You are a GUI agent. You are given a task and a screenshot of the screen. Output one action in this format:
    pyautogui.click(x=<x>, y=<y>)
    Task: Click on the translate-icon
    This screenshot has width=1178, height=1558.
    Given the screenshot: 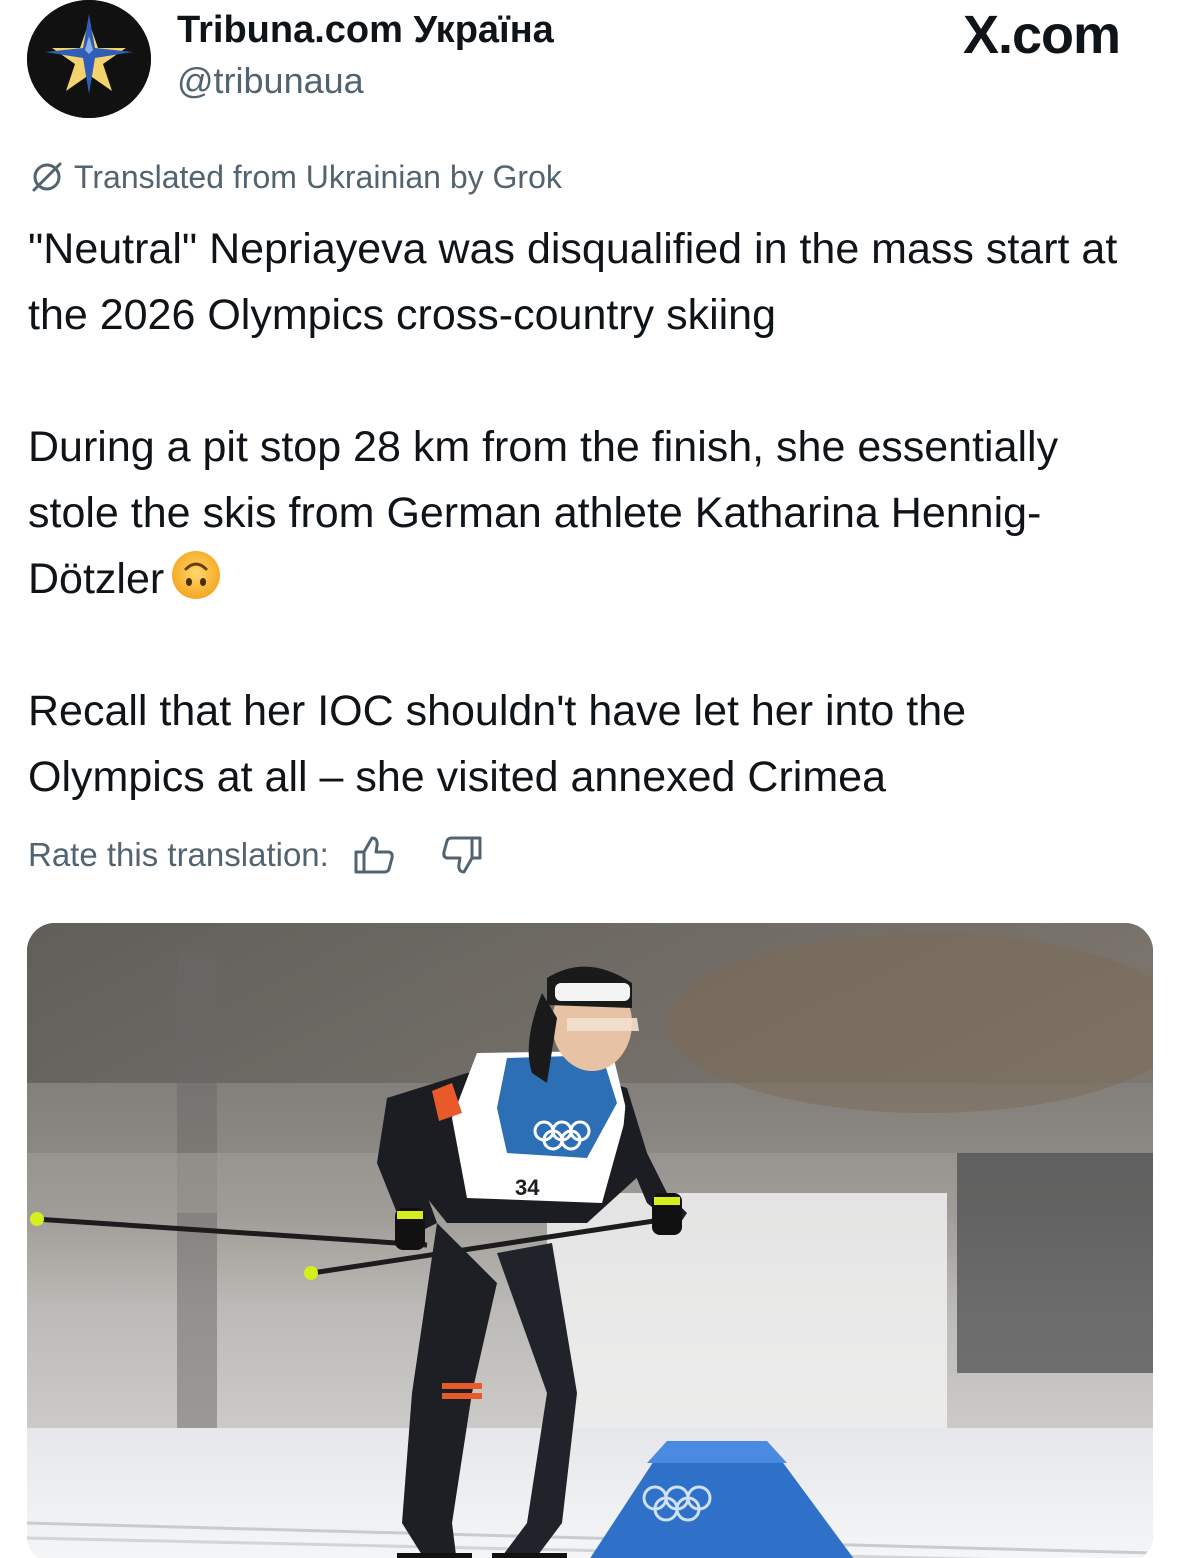 What is the action you would take?
    pyautogui.click(x=47, y=177)
    